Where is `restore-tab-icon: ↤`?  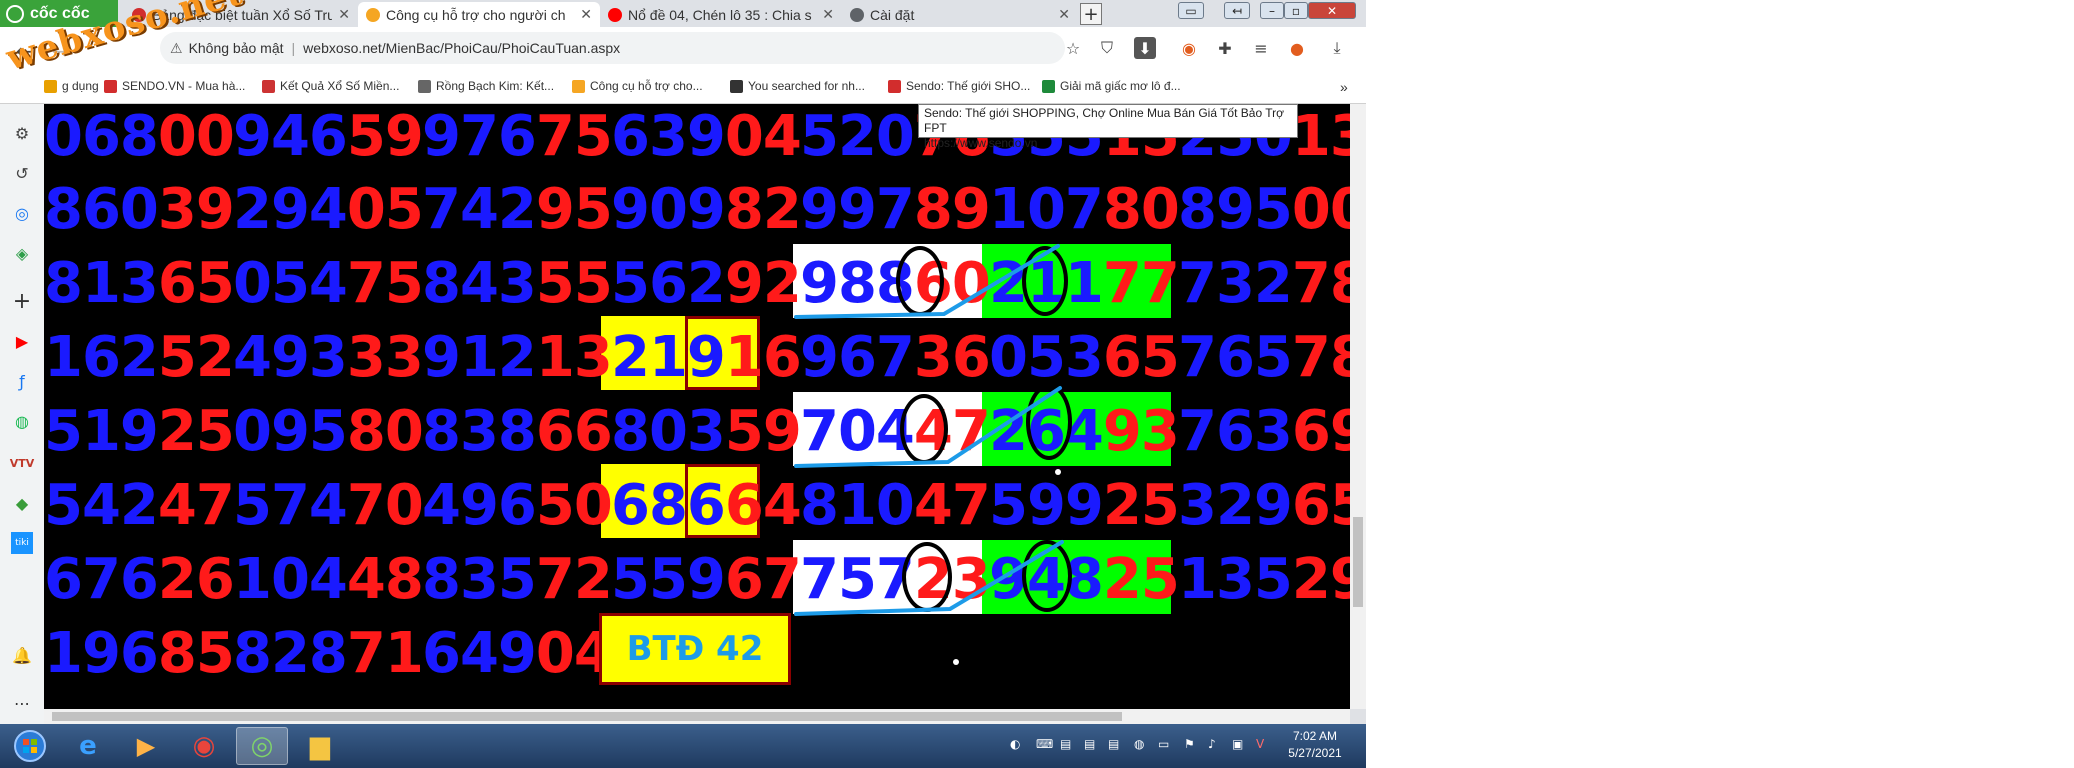 restore-tab-icon: ↤ is located at coordinates (1237, 10).